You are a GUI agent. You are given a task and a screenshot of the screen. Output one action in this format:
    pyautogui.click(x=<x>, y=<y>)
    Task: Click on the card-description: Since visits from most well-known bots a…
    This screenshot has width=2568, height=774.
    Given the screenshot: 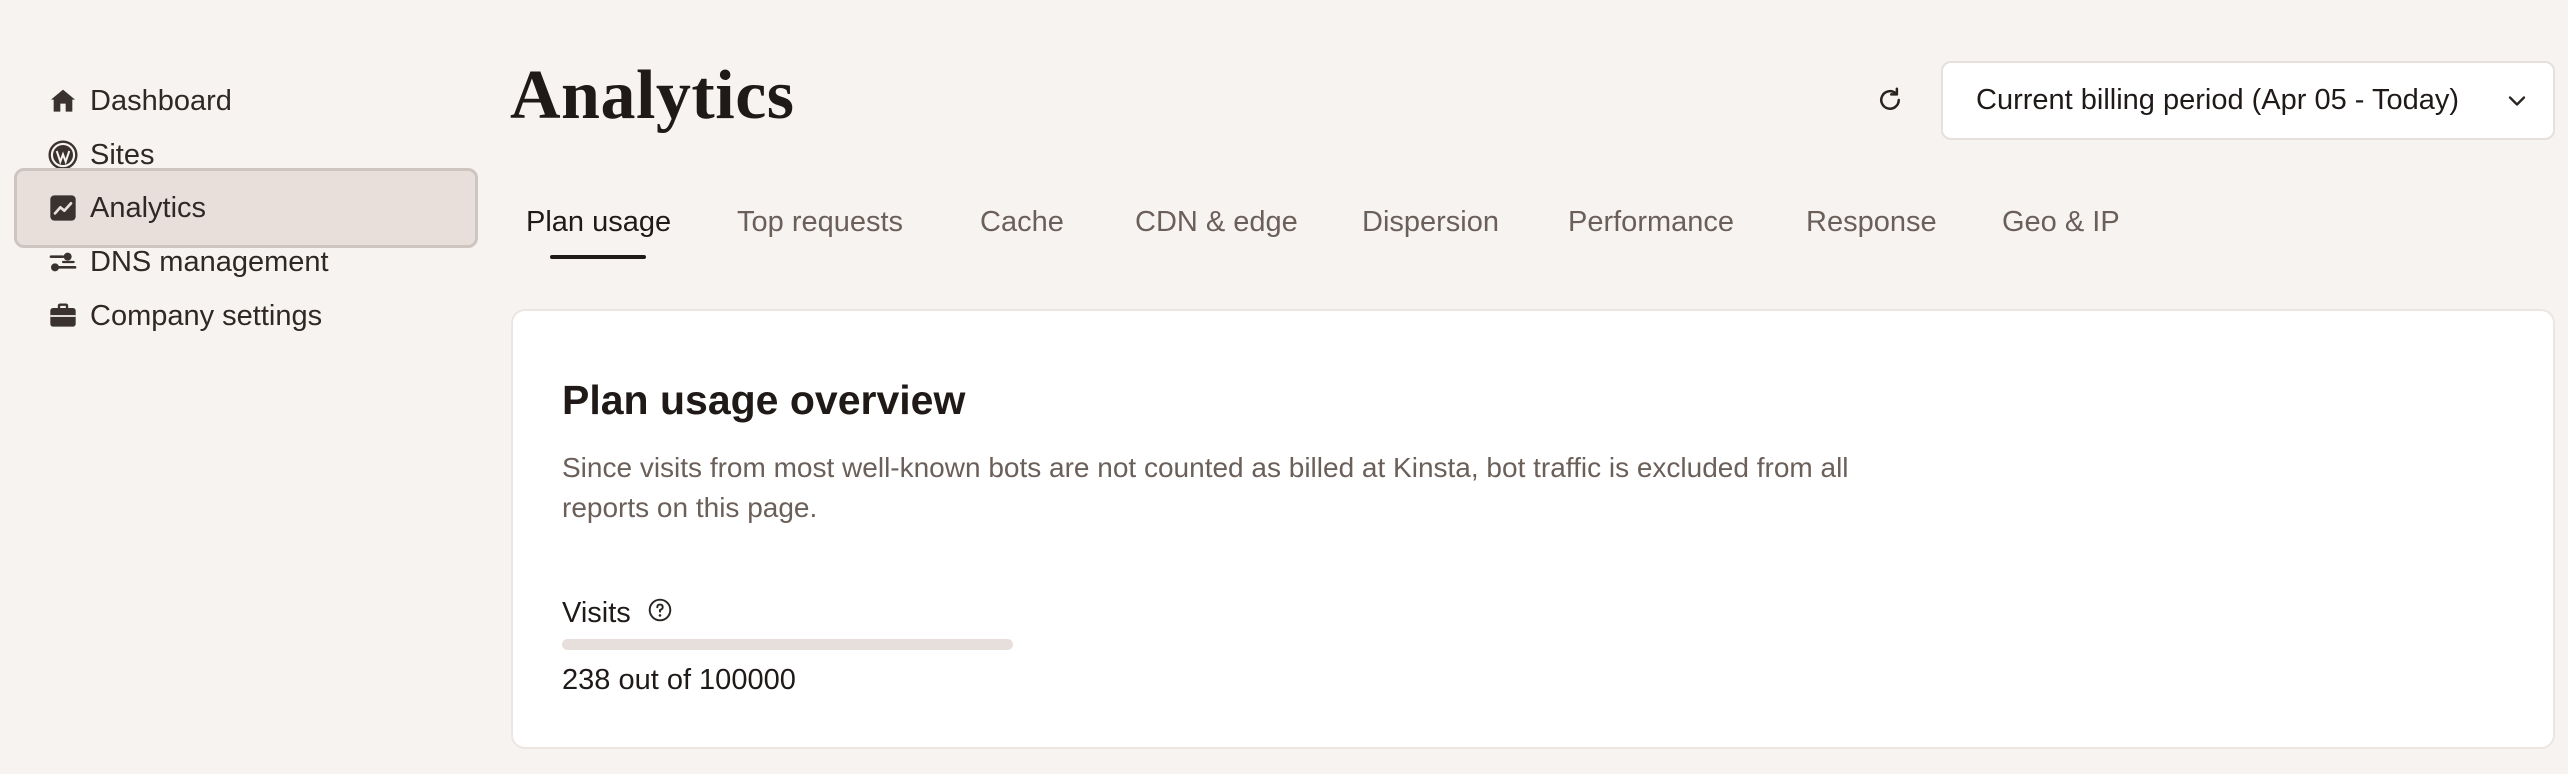 What is the action you would take?
    pyautogui.click(x=1205, y=487)
    